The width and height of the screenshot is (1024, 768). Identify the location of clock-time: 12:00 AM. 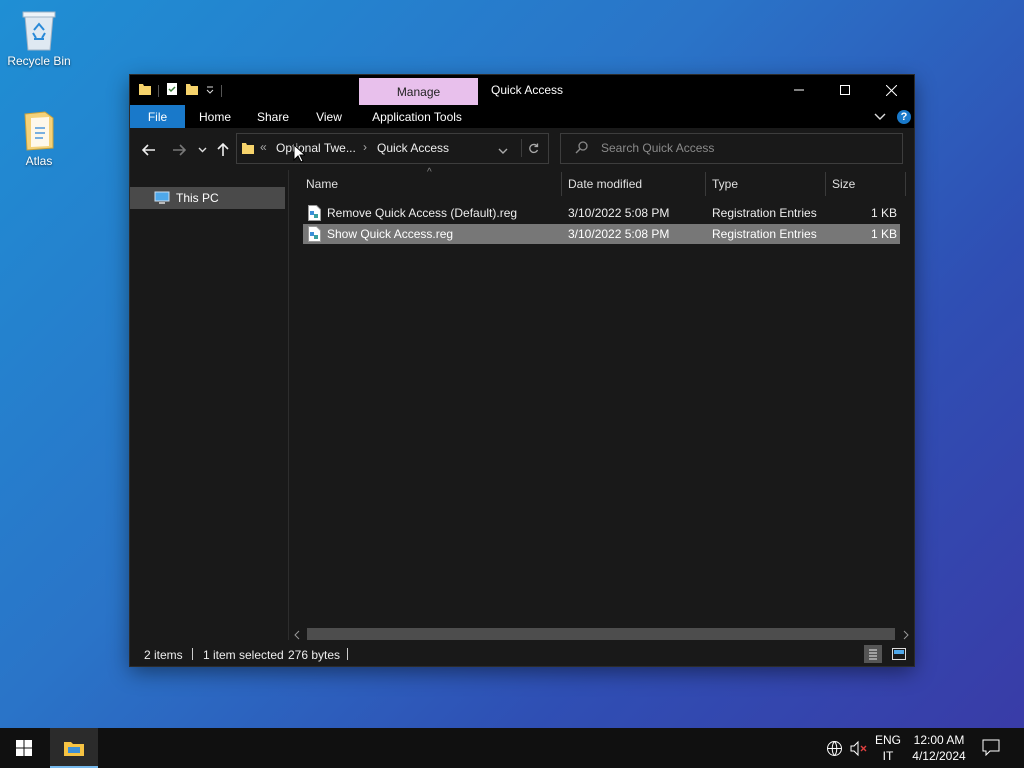
(939, 740).